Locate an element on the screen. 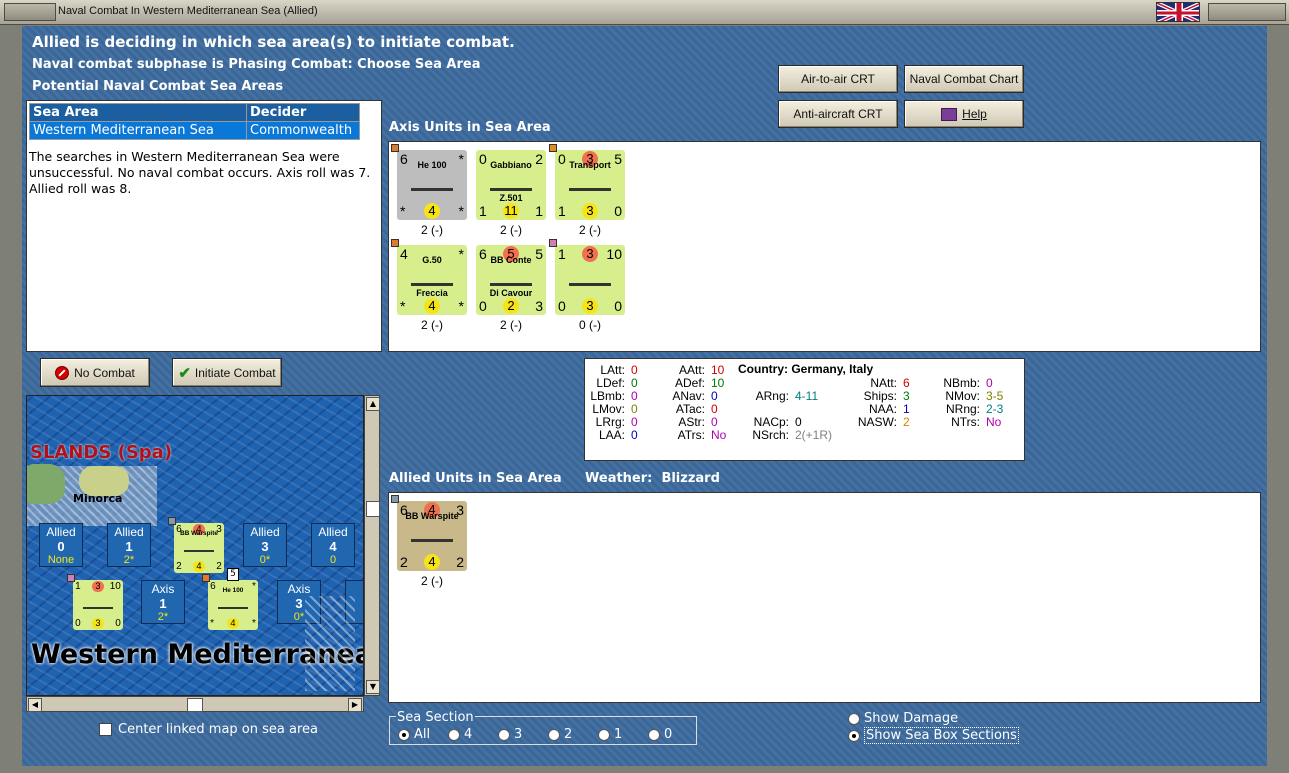  show-boxes-option: Show Sea Box Sections is located at coordinates (933, 735).